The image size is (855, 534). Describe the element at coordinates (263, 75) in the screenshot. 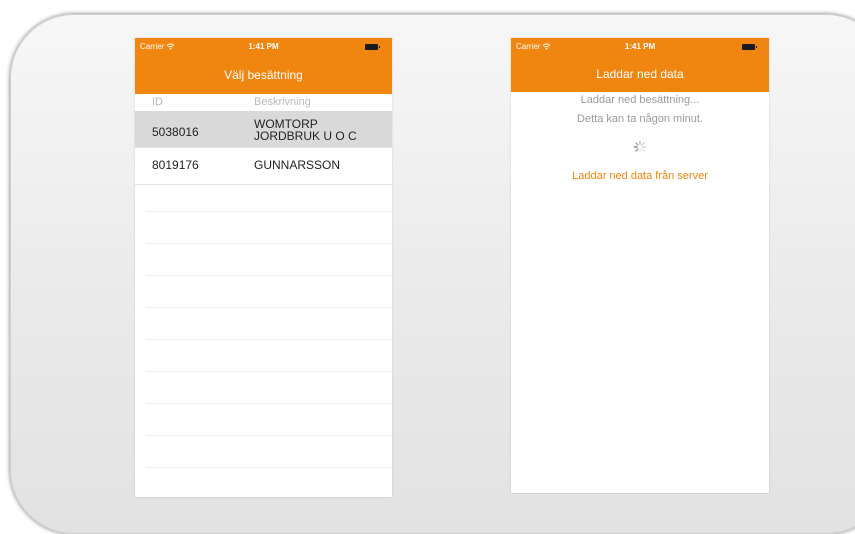

I see `screen-title: Välj besättning` at that location.